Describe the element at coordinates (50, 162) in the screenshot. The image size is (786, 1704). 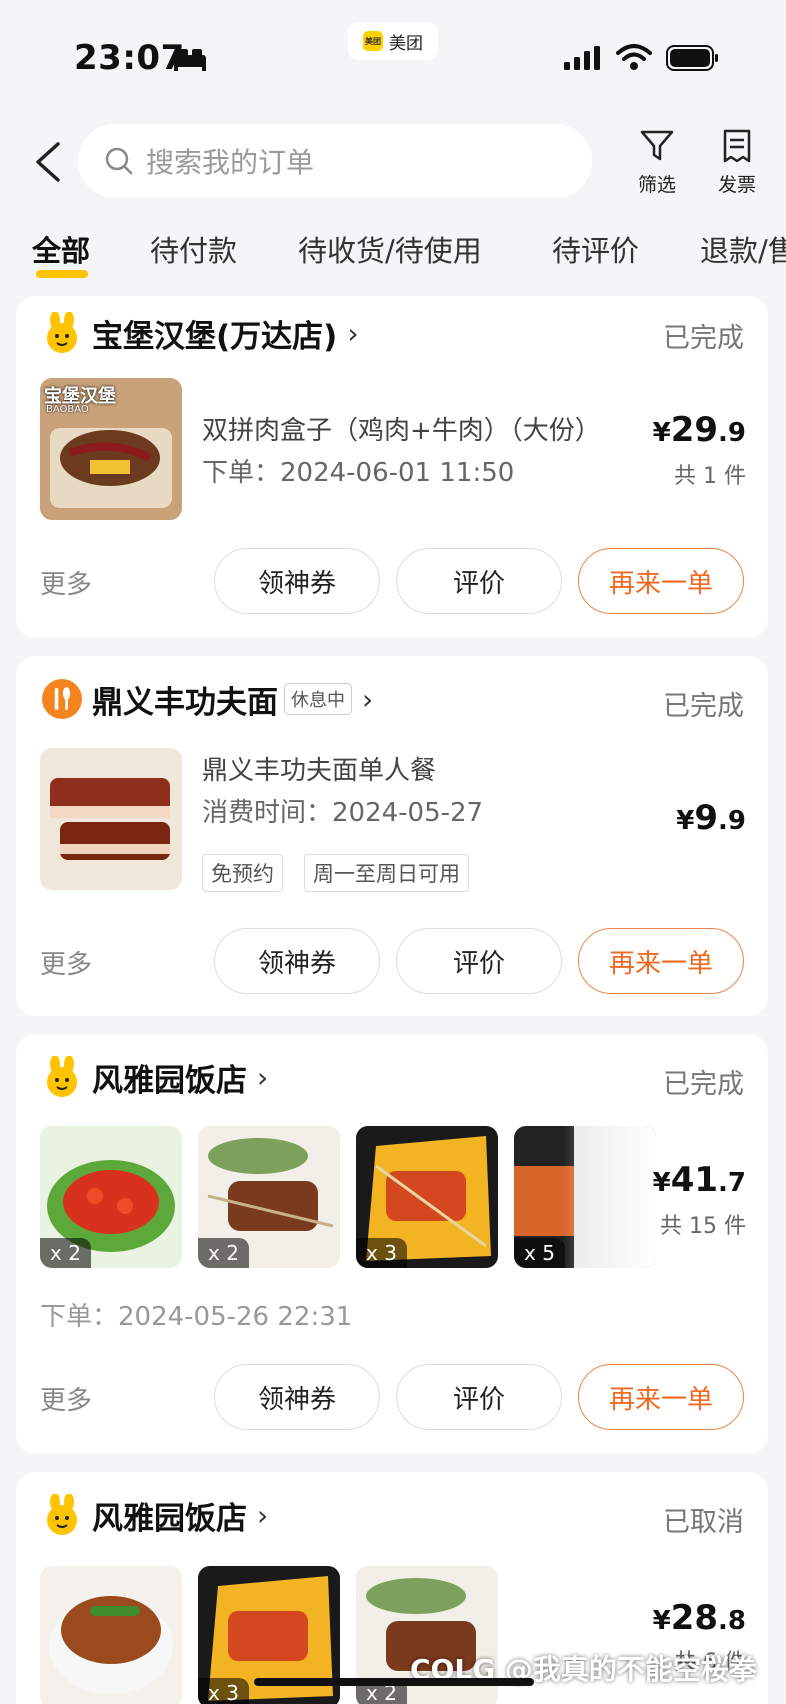
I see `back-icon` at that location.